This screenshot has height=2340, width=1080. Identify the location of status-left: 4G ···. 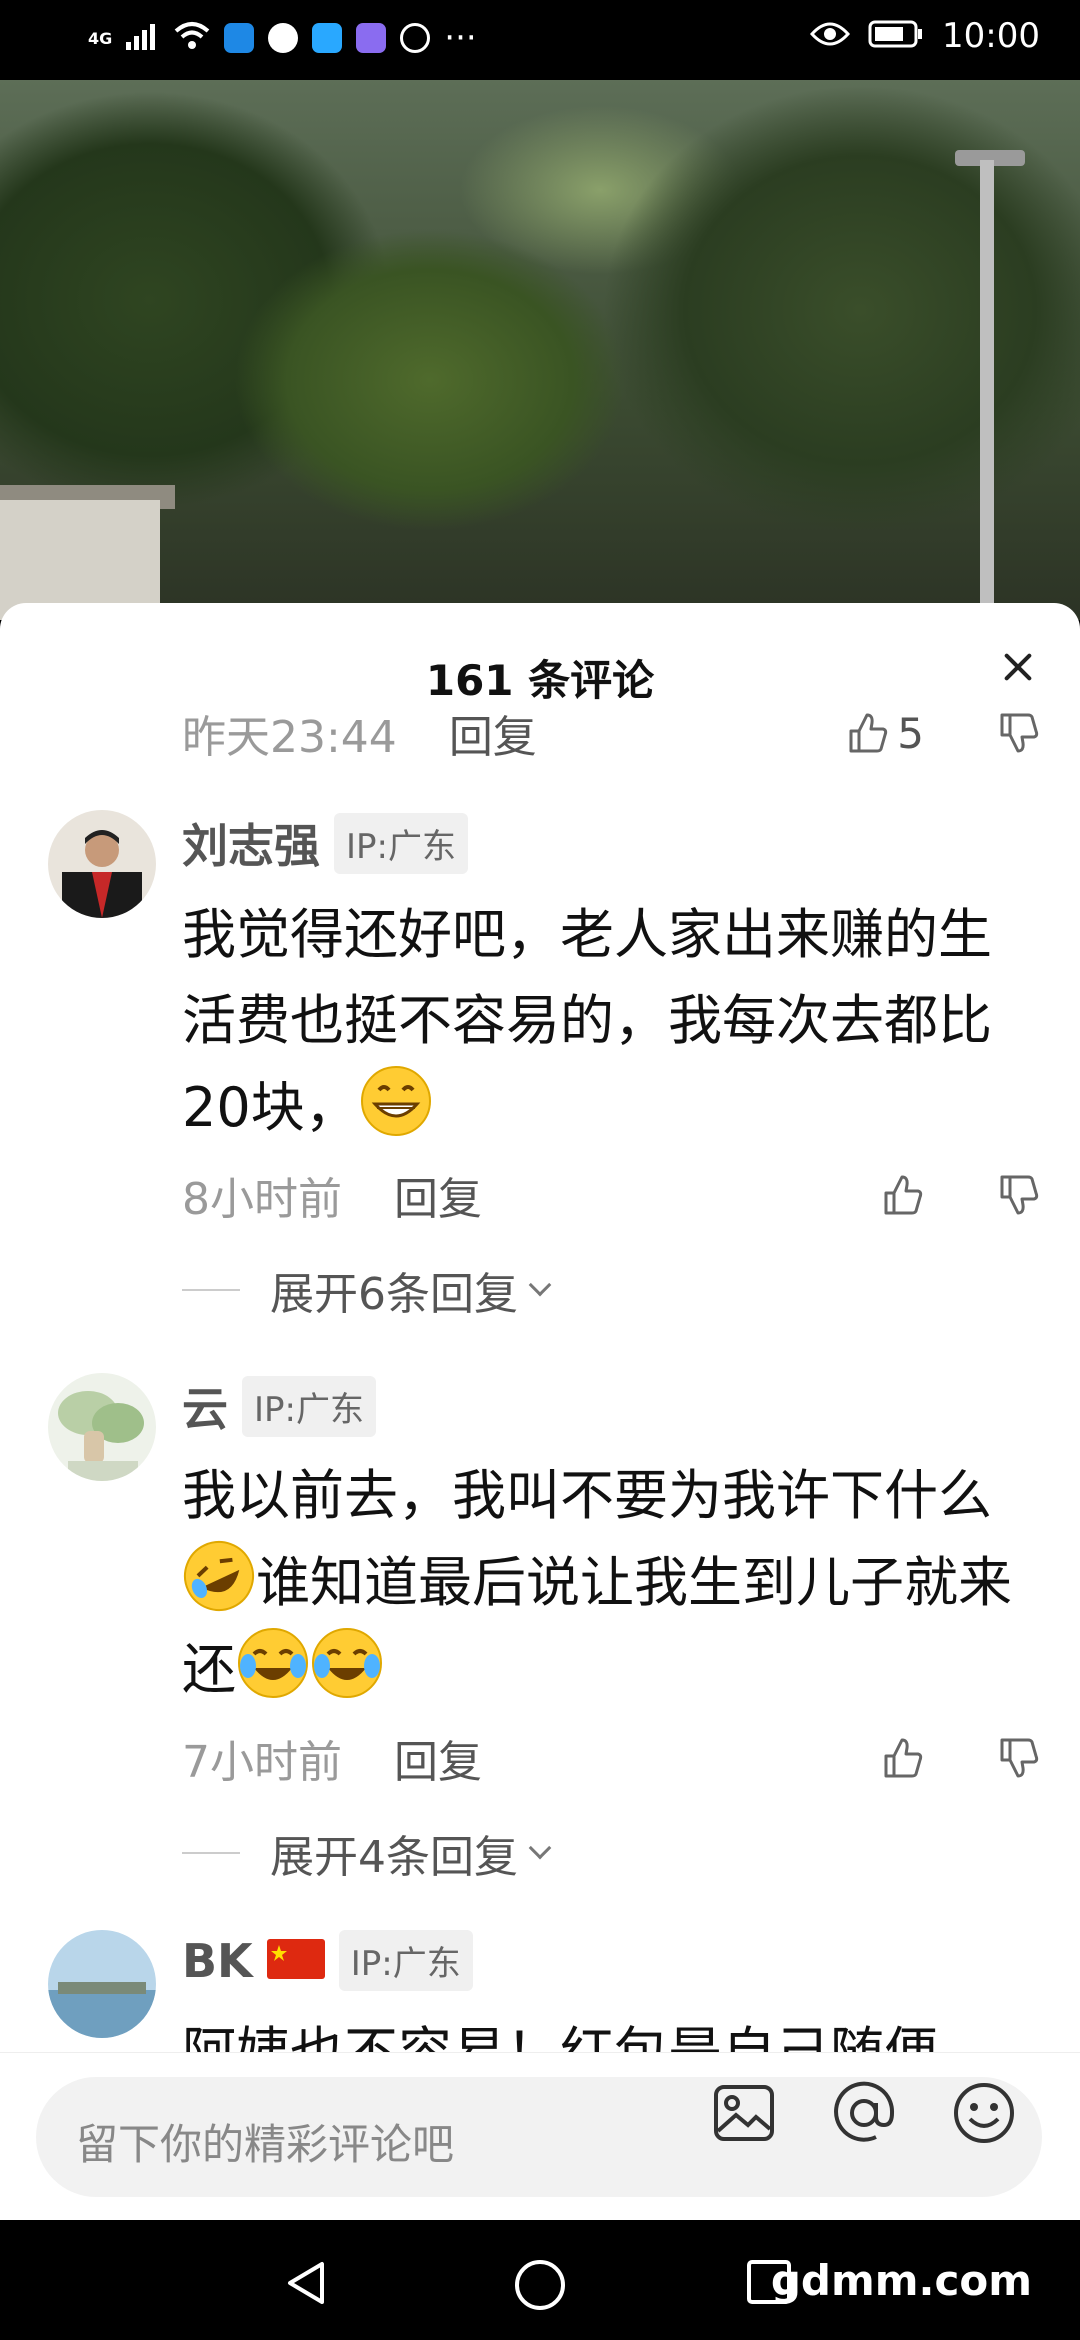
(282, 38).